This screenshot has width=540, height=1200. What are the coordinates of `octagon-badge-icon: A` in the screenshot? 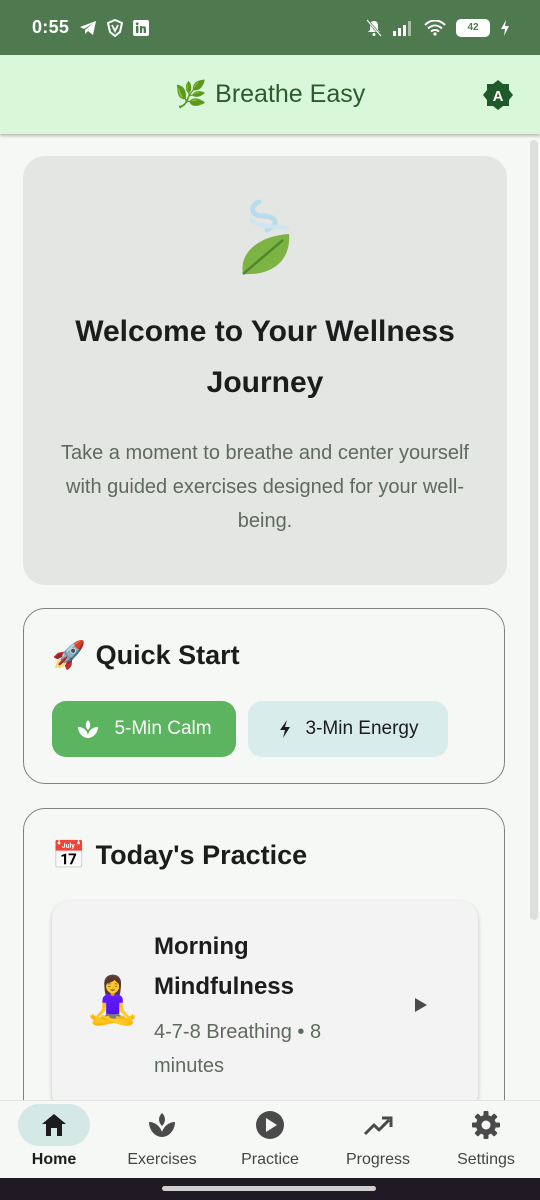 It's located at (498, 95).